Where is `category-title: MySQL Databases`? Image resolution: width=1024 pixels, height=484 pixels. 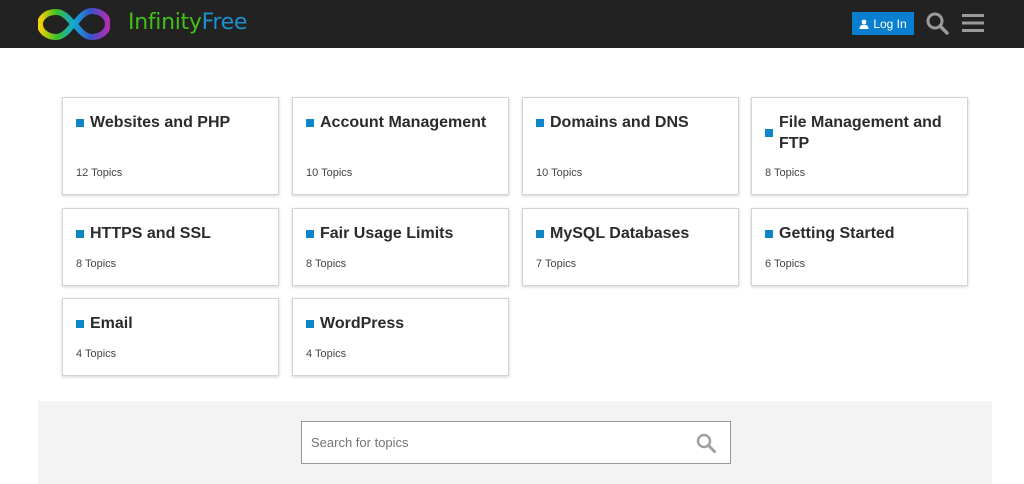 category-title: MySQL Databases is located at coordinates (628, 233).